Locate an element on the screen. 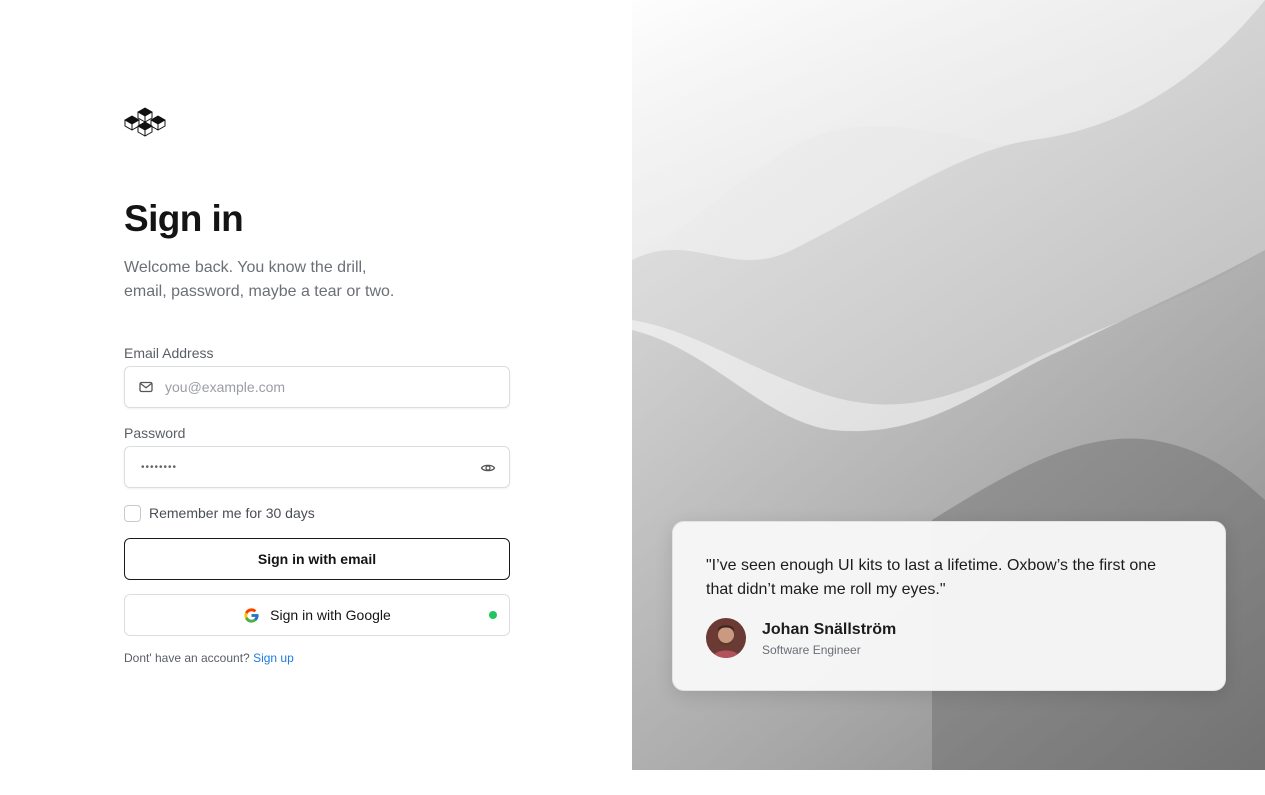 The height and width of the screenshot is (795, 1265). page-title: Sign in is located at coordinates (184, 218).